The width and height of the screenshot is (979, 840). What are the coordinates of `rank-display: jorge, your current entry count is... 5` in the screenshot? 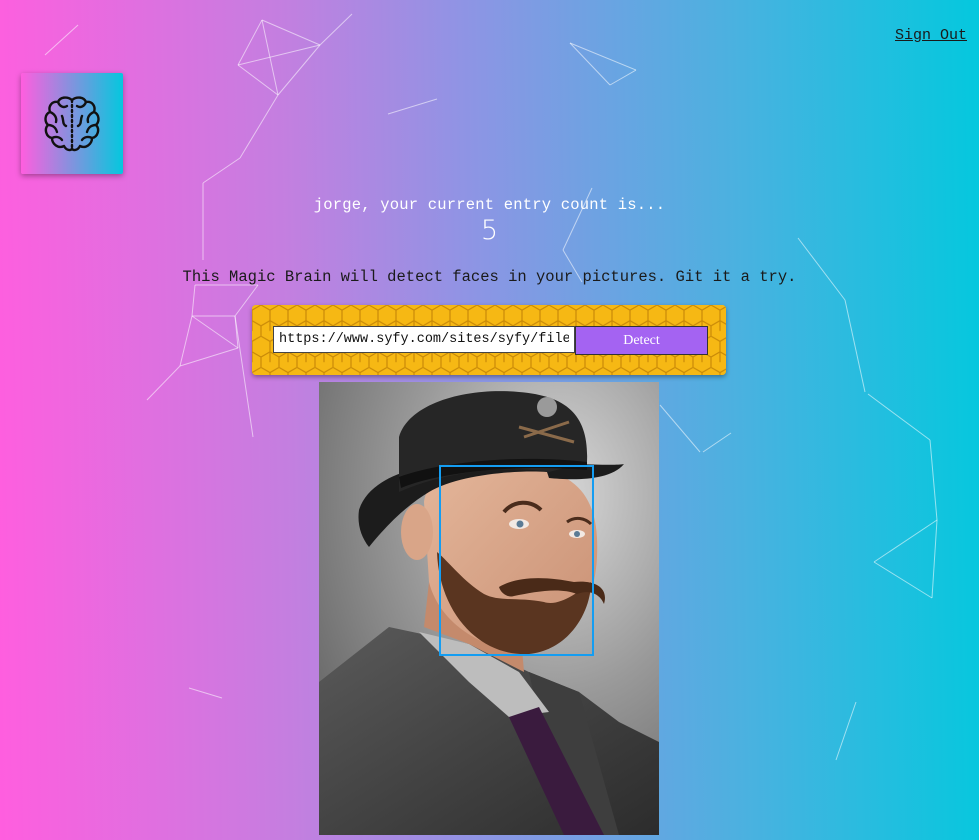 It's located at (489, 222).